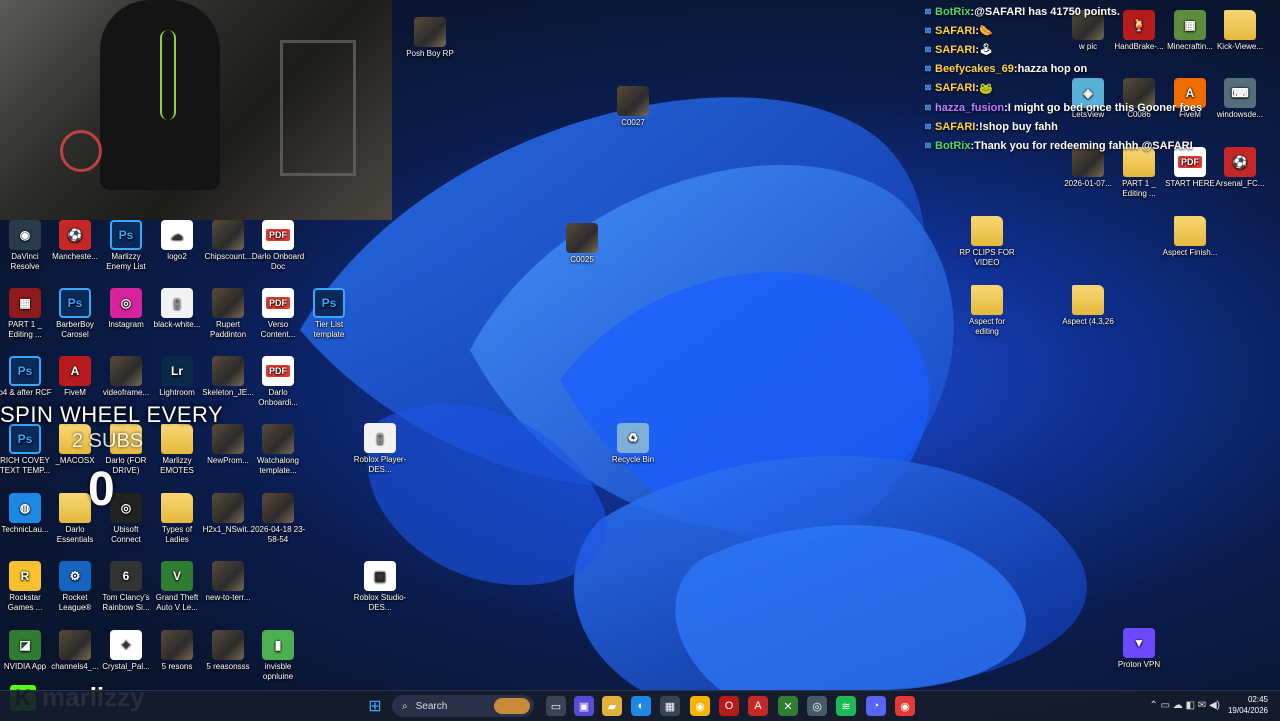 Image resolution: width=1280 pixels, height=721 pixels. Describe the element at coordinates (612, 706) in the screenshot. I see `file-explorer-icon: ▰` at that location.